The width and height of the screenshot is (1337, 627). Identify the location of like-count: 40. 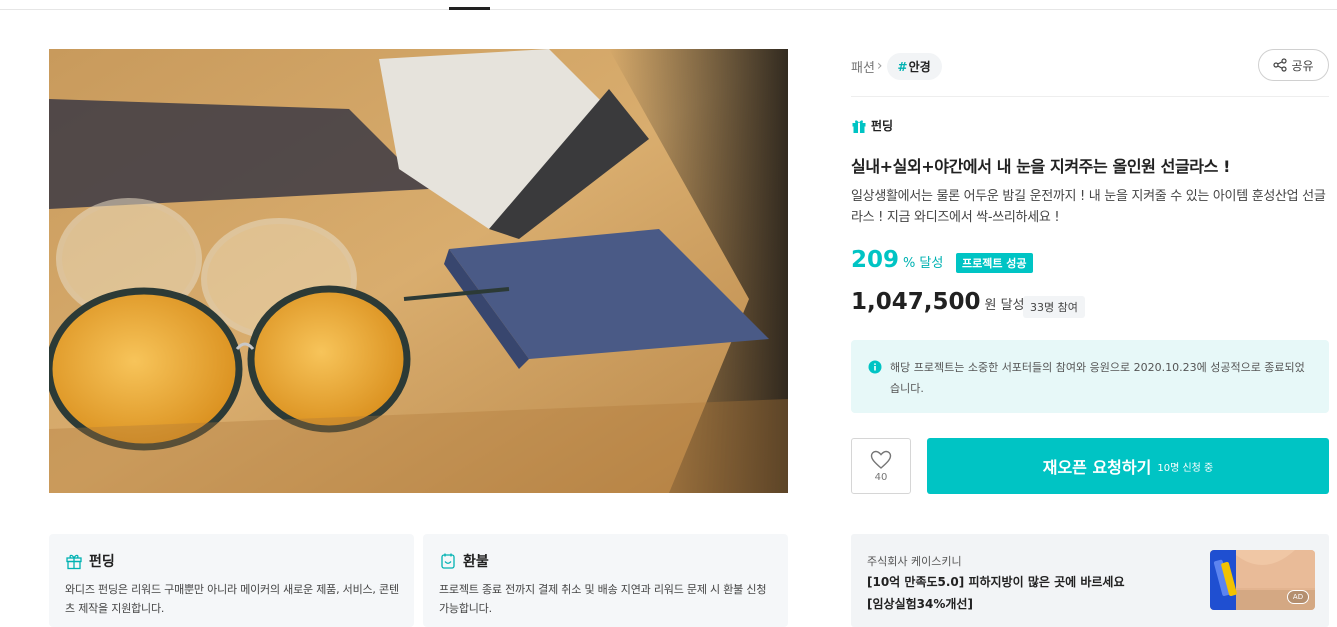
(881, 477).